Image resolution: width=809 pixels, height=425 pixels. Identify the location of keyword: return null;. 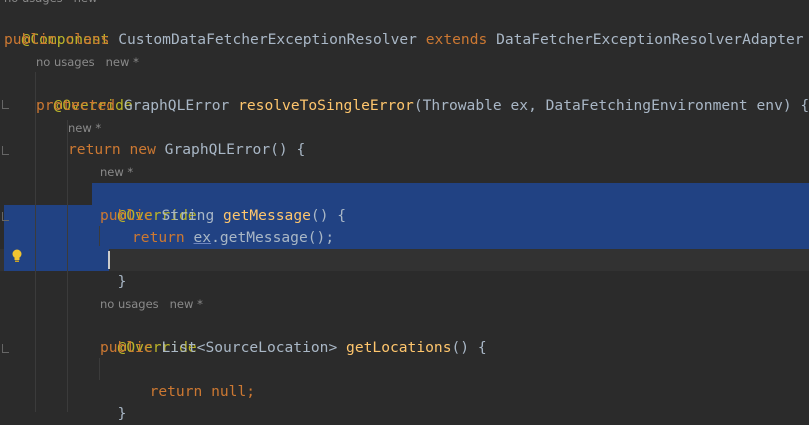
(202, 391).